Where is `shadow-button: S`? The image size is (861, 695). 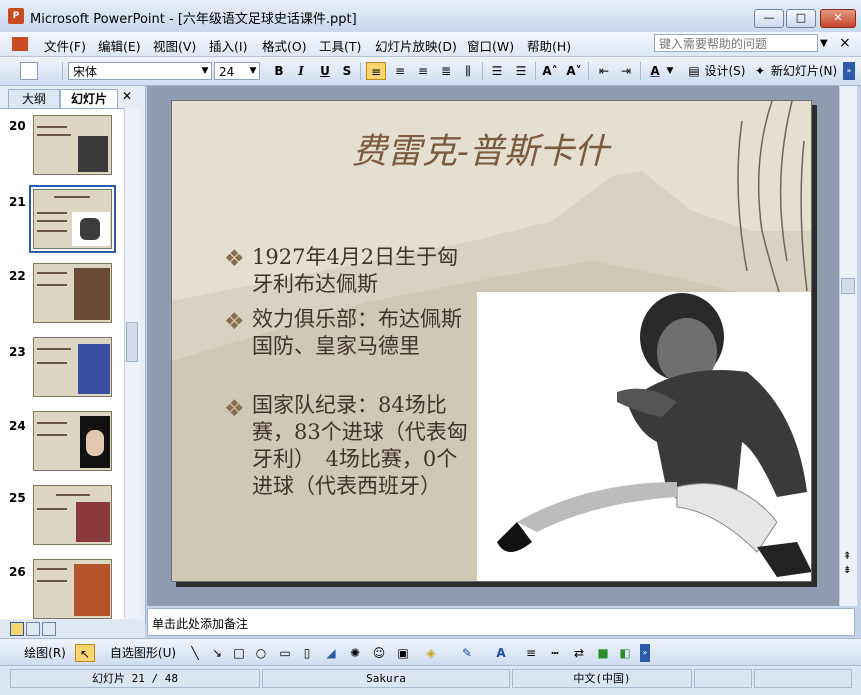
shadow-button: S is located at coordinates (347, 71).